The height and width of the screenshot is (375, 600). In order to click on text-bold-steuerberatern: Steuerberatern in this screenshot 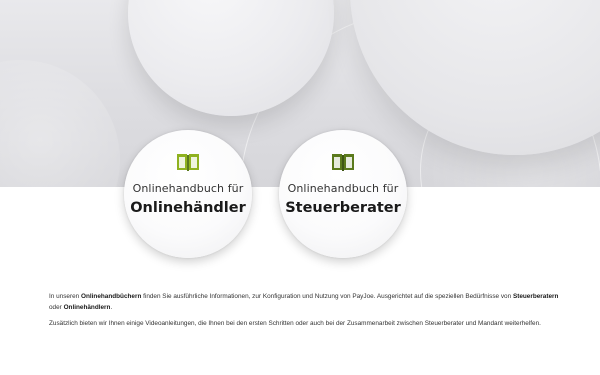, I will do `click(535, 296)`.